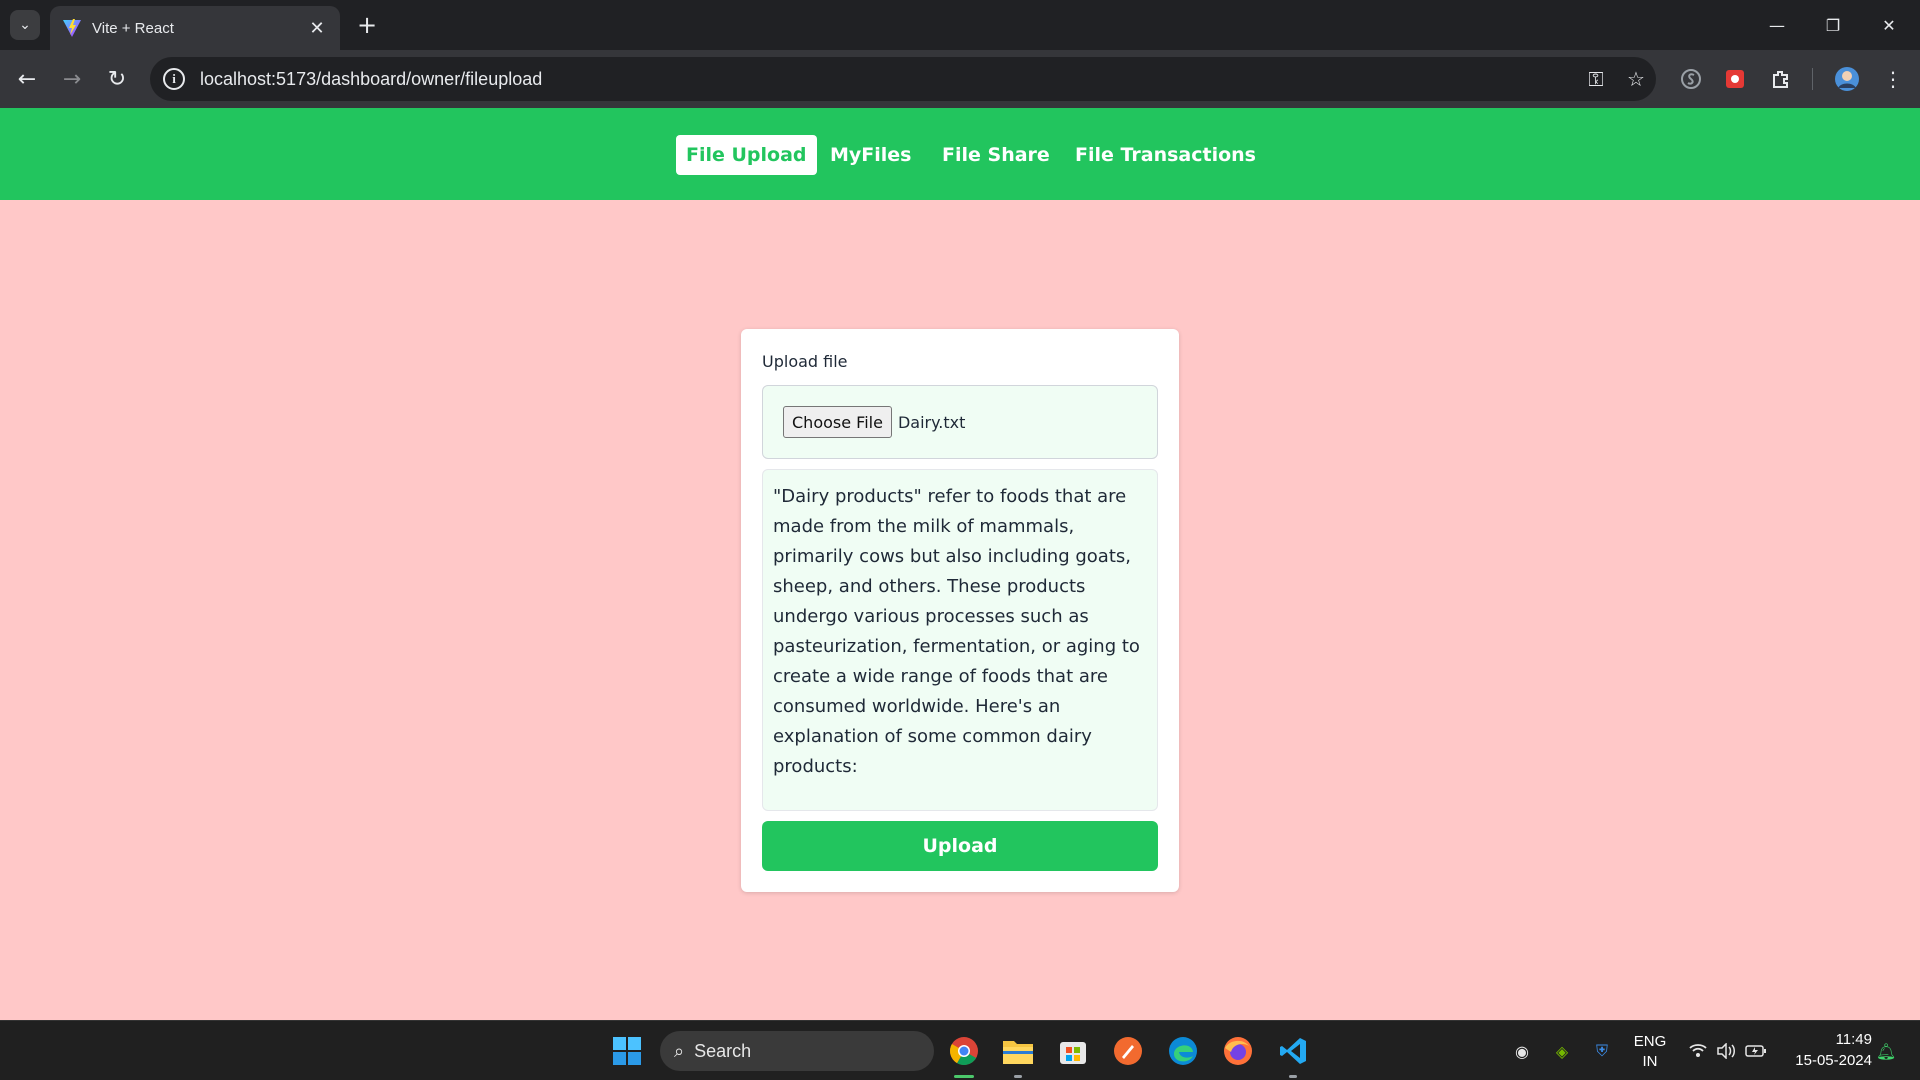  Describe the element at coordinates (1165, 155) in the screenshot. I see `nav-link-file-transactions: File Transactions` at that location.